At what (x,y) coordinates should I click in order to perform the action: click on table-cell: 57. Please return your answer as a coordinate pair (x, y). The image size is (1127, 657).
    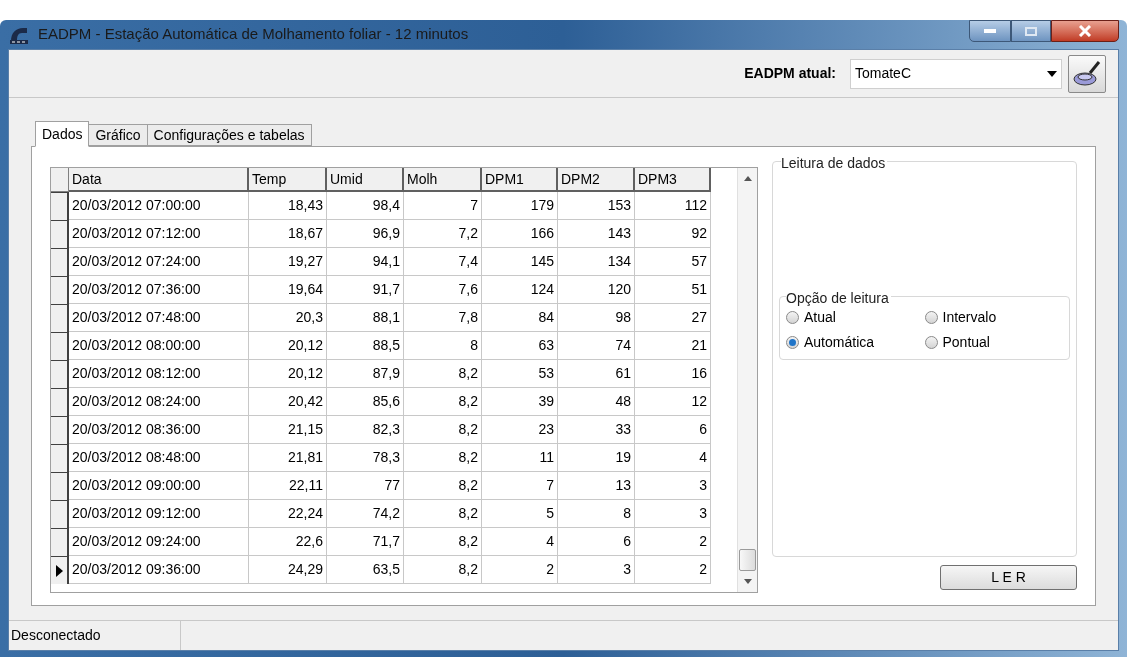
    Looking at the image, I should click on (673, 262).